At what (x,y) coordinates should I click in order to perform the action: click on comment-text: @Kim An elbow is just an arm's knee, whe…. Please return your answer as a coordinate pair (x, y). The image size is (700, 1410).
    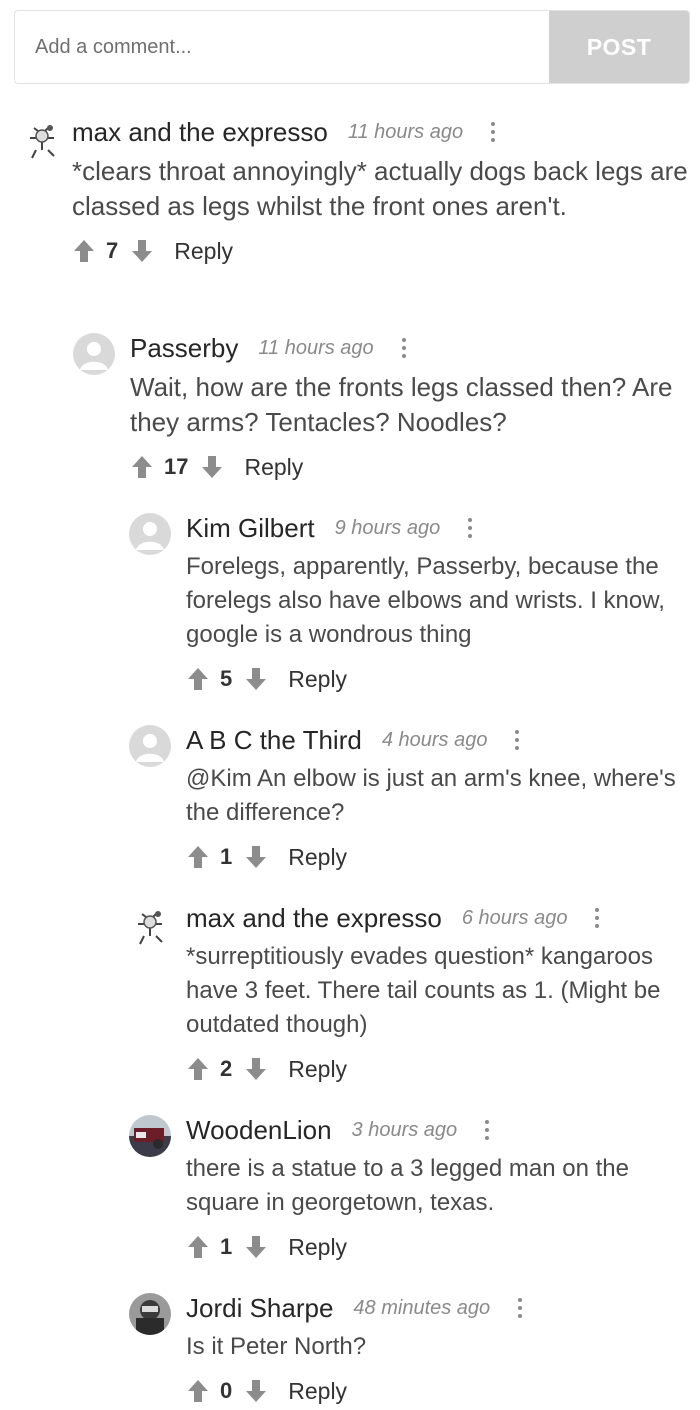
    Looking at the image, I should click on (431, 795).